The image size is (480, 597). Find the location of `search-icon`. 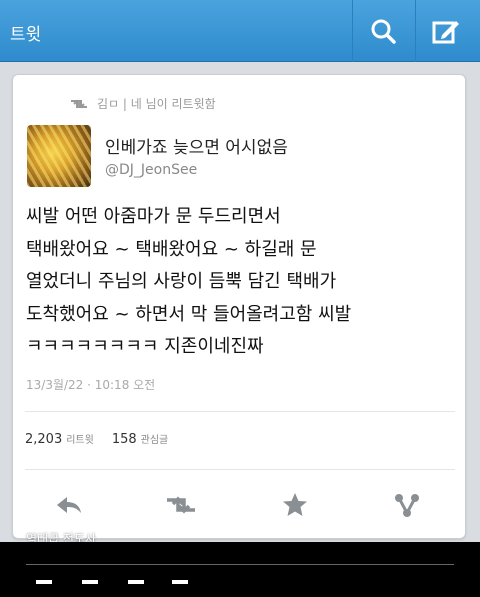

search-icon is located at coordinates (383, 31).